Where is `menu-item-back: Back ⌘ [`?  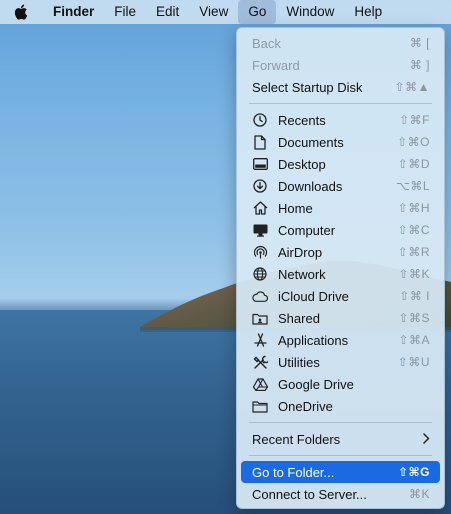 menu-item-back: Back ⌘ [ is located at coordinates (340, 43).